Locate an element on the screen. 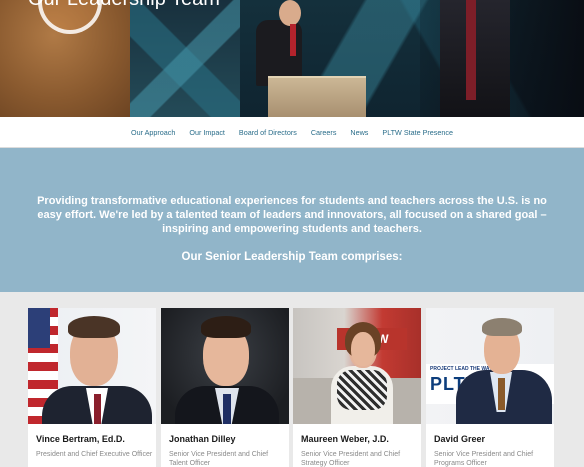  nav-link-careers: Careers is located at coordinates (324, 132).